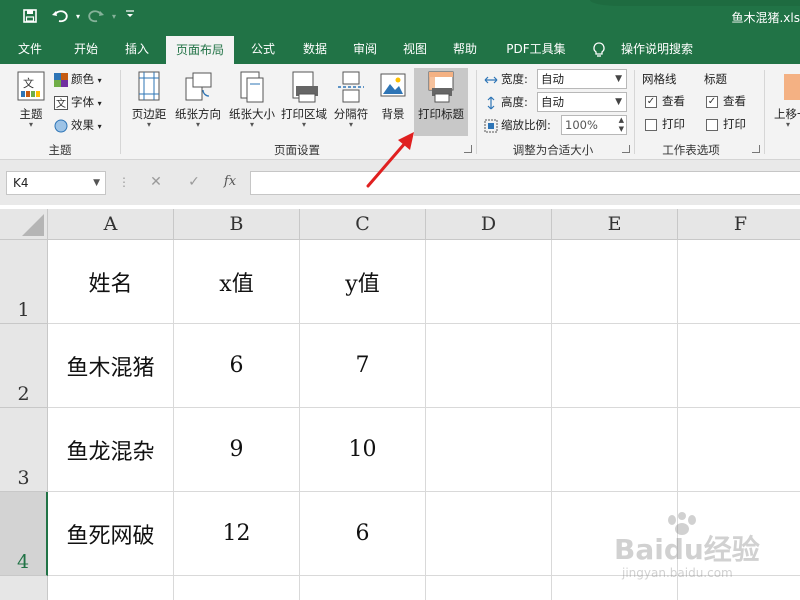 Image resolution: width=800 pixels, height=600 pixels. I want to click on cell-d1, so click(489, 282).